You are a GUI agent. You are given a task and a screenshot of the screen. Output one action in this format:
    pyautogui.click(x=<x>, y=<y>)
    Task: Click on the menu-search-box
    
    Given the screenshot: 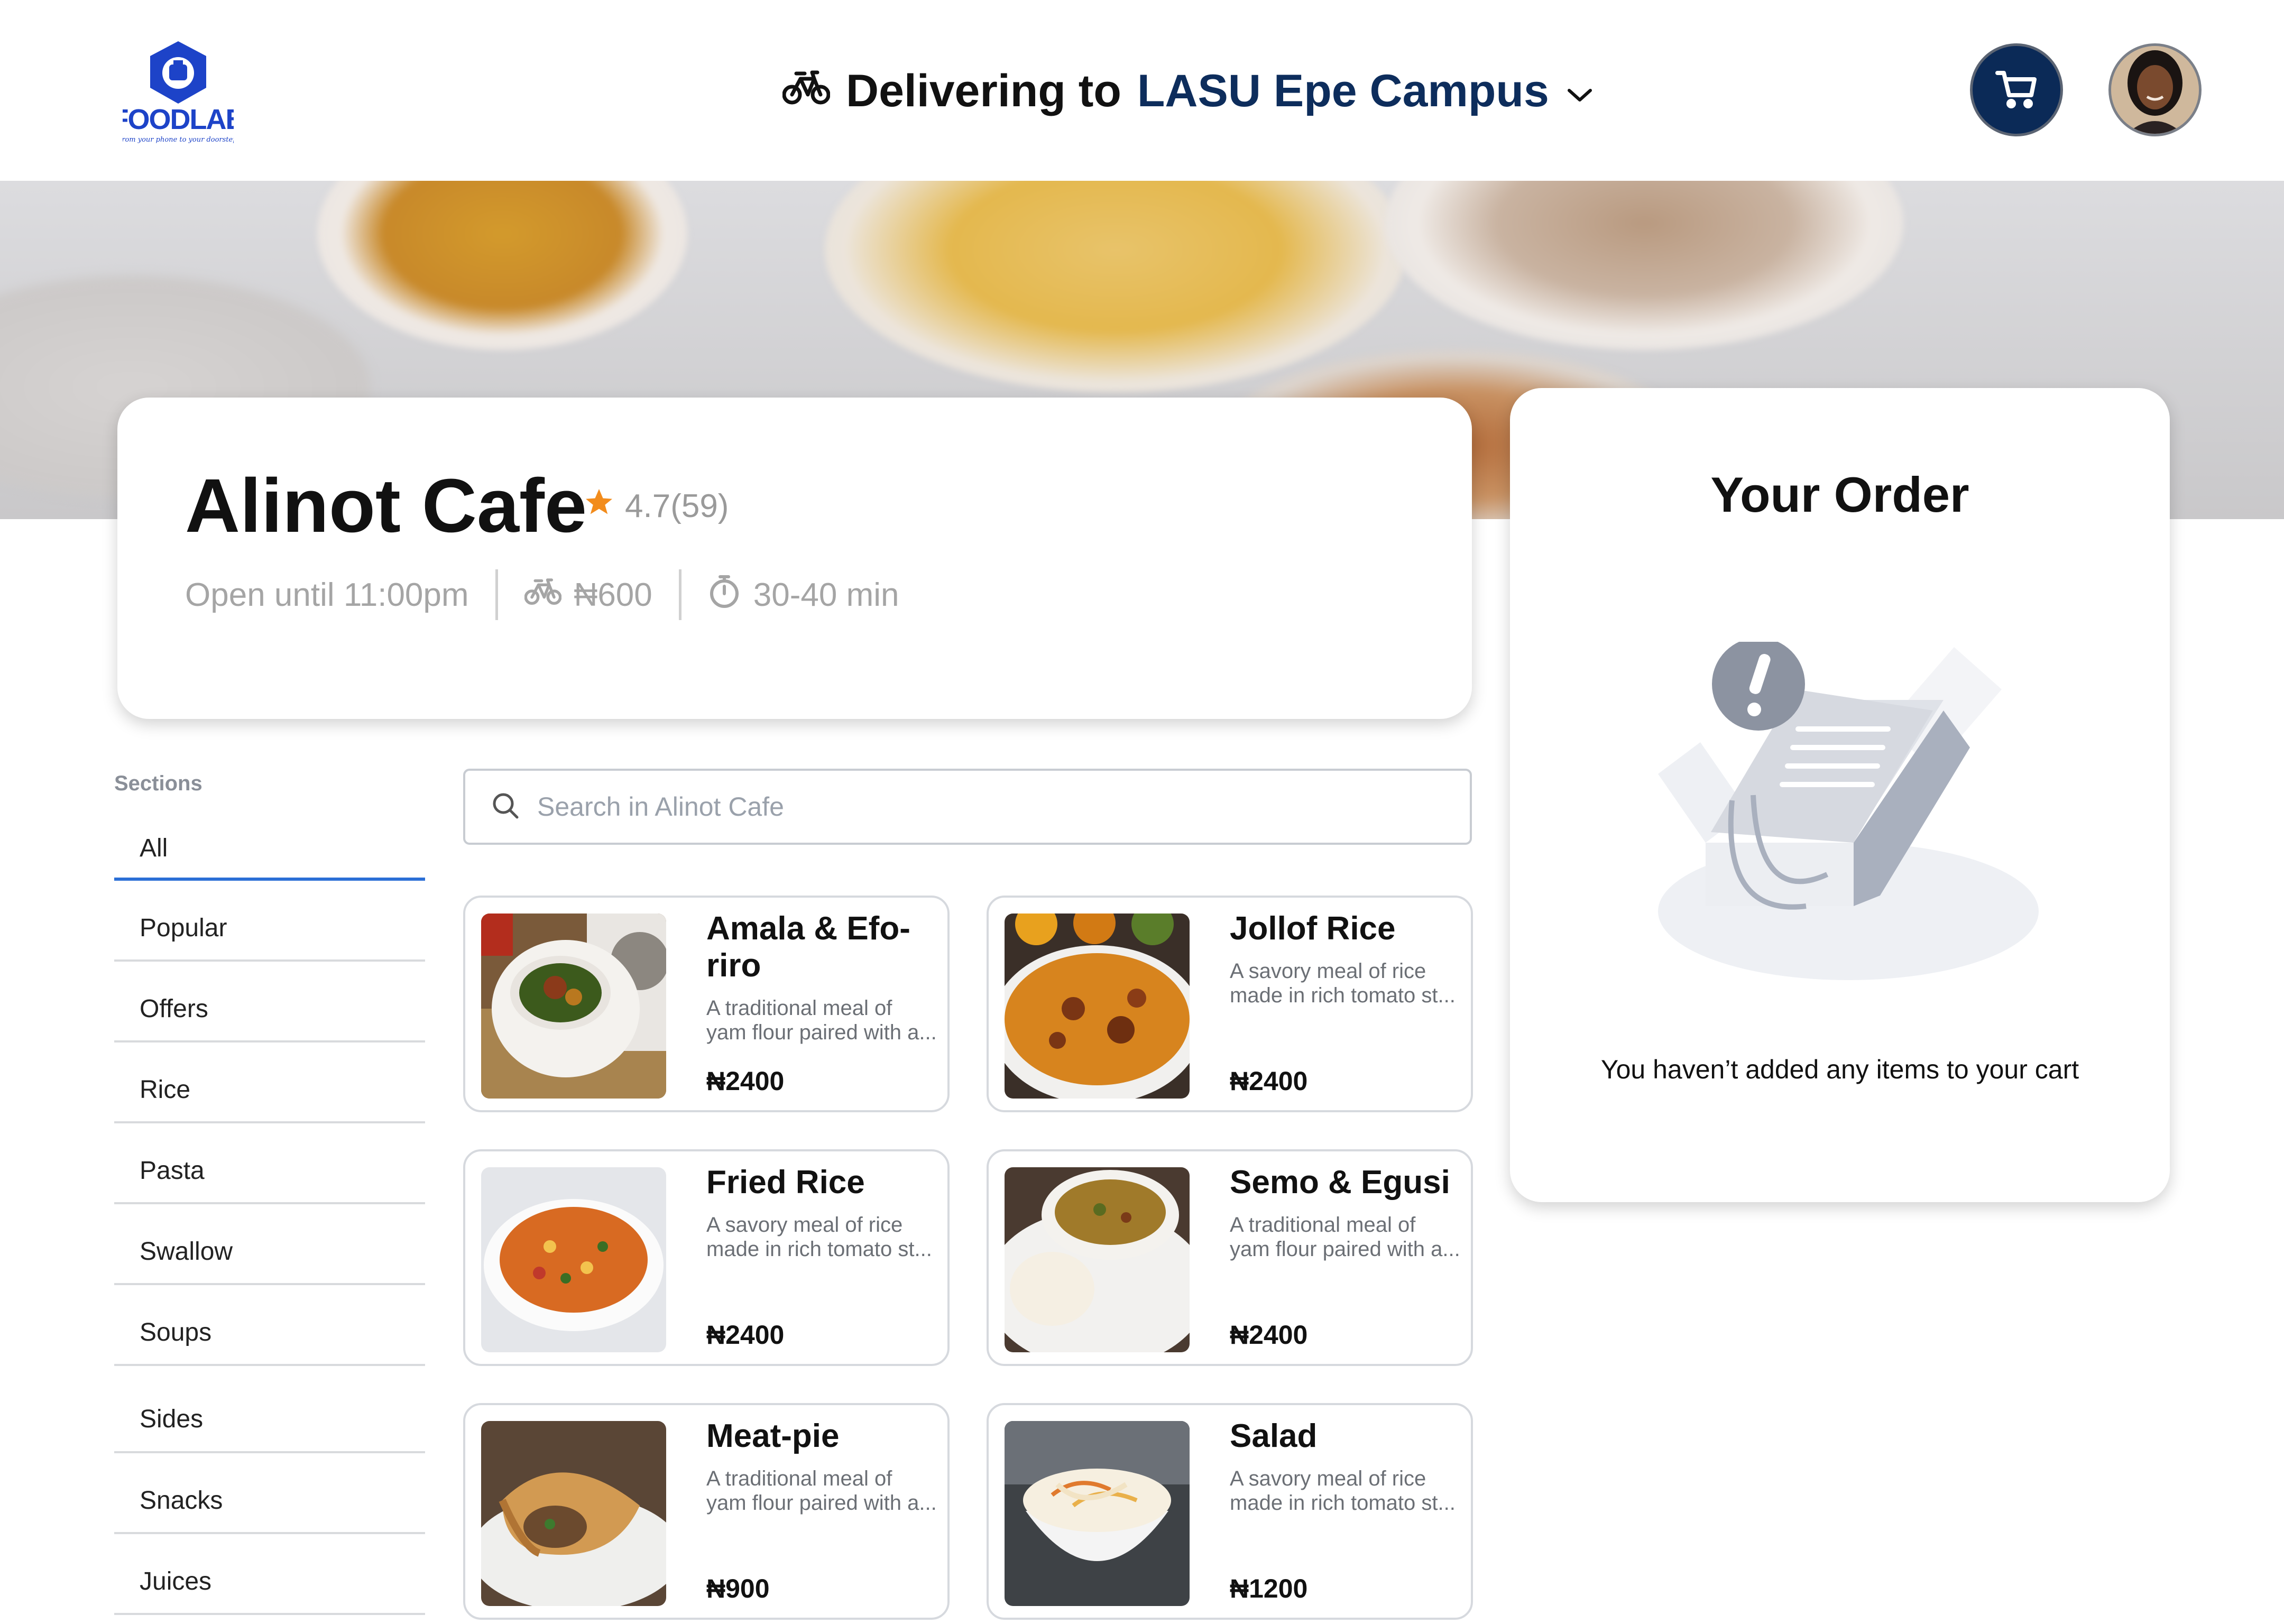 What is the action you would take?
    pyautogui.click(x=967, y=807)
    